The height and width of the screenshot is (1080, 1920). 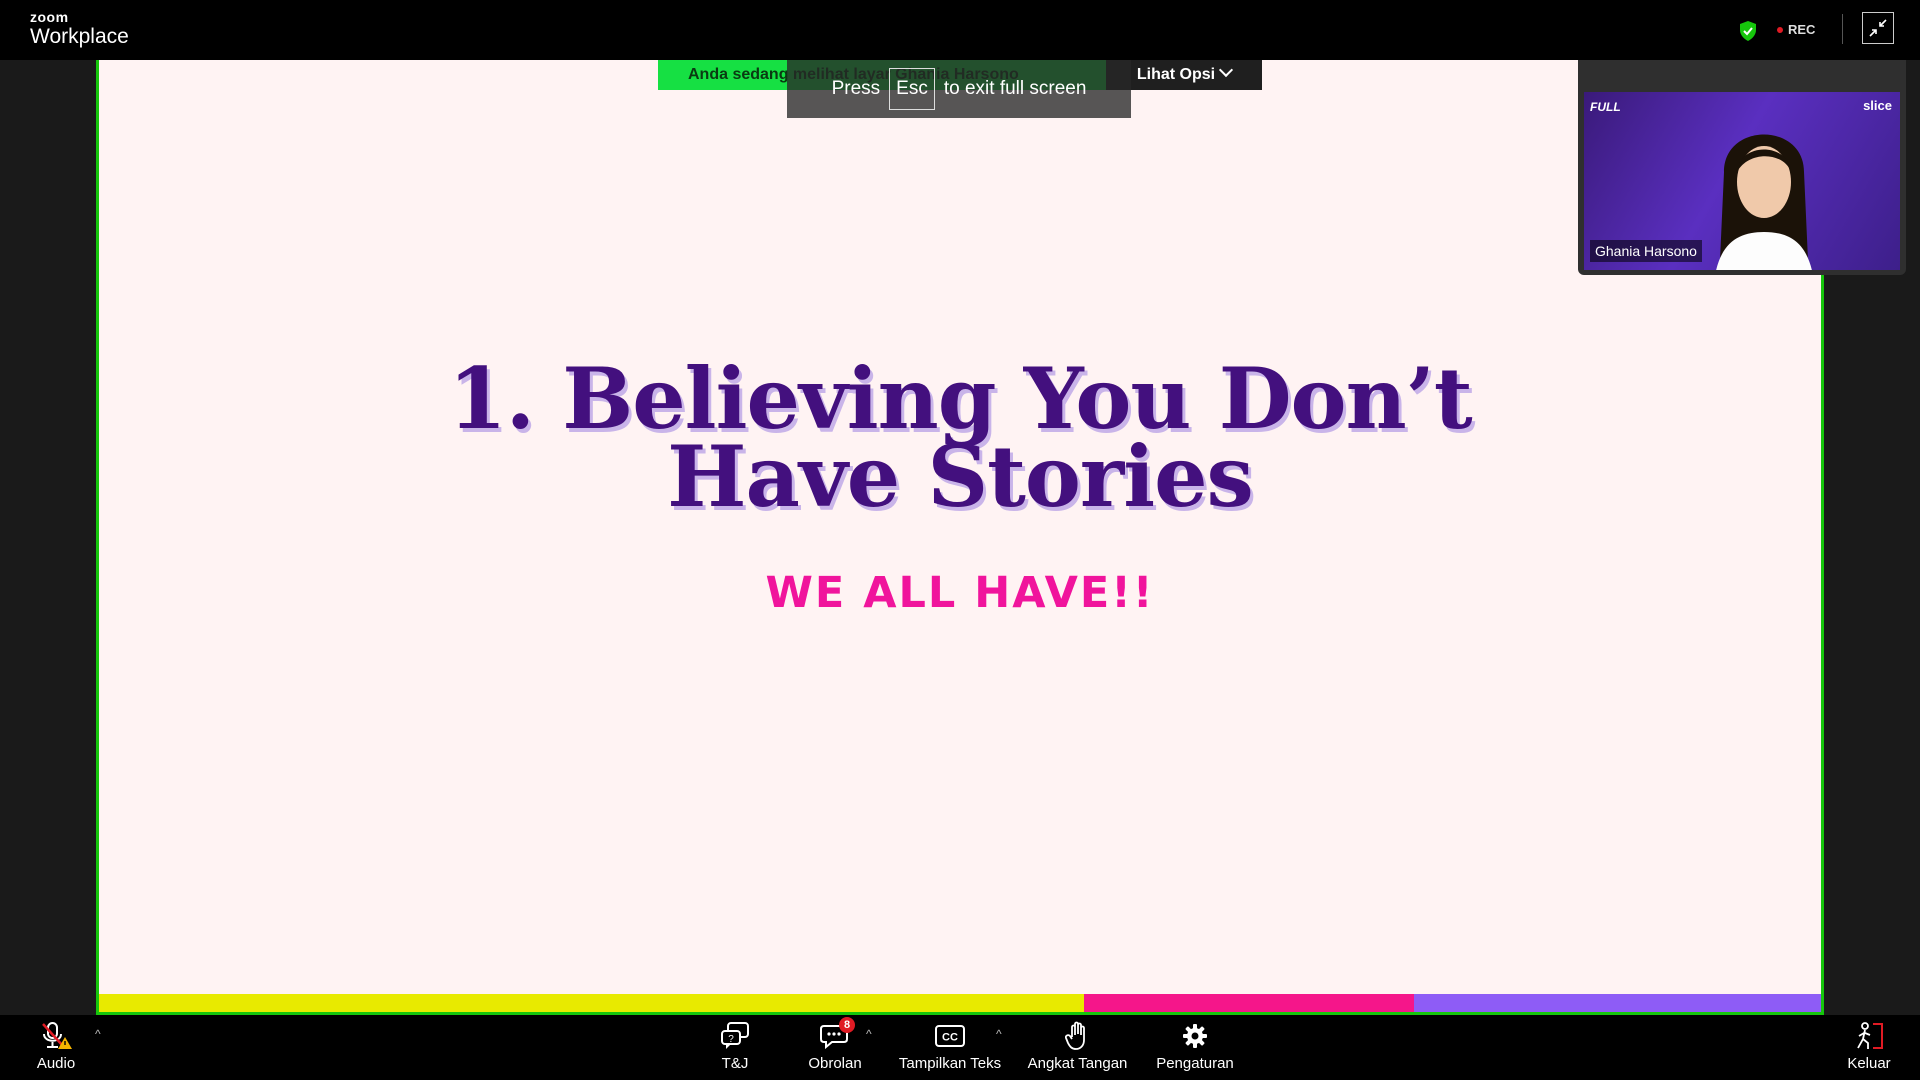 What do you see at coordinates (856, 88) in the screenshot?
I see `toast-before: Press` at bounding box center [856, 88].